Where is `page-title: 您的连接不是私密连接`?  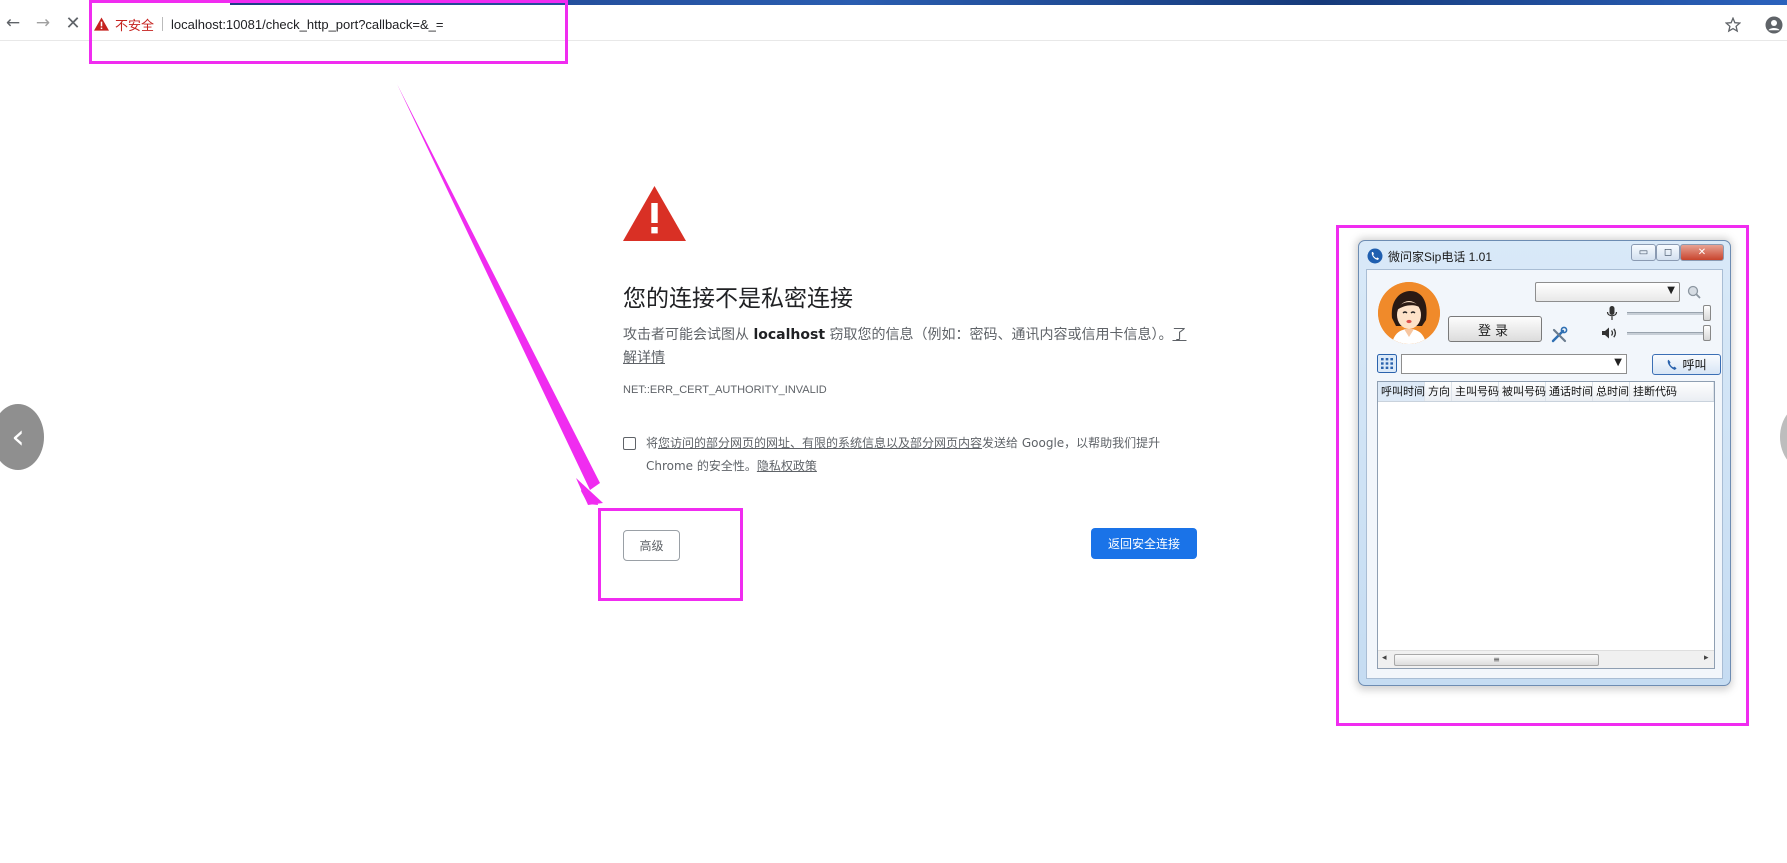 page-title: 您的连接不是私密连接 is located at coordinates (738, 299).